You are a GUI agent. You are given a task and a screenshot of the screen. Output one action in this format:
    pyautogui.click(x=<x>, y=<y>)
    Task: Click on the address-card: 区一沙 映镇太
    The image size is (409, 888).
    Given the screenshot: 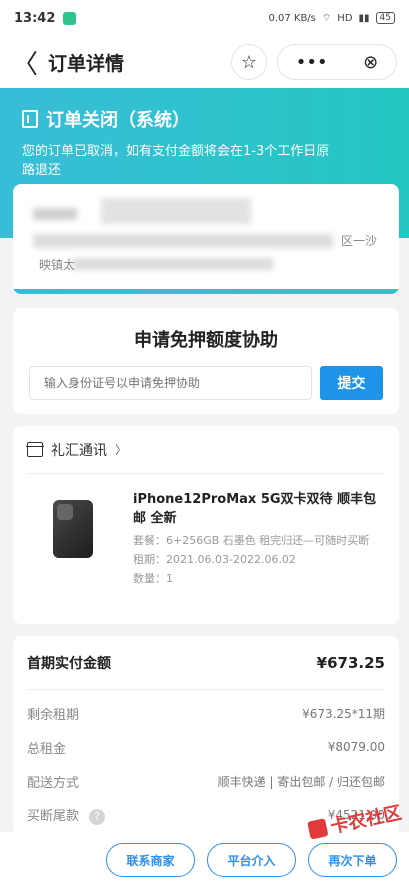 What is the action you would take?
    pyautogui.click(x=206, y=239)
    